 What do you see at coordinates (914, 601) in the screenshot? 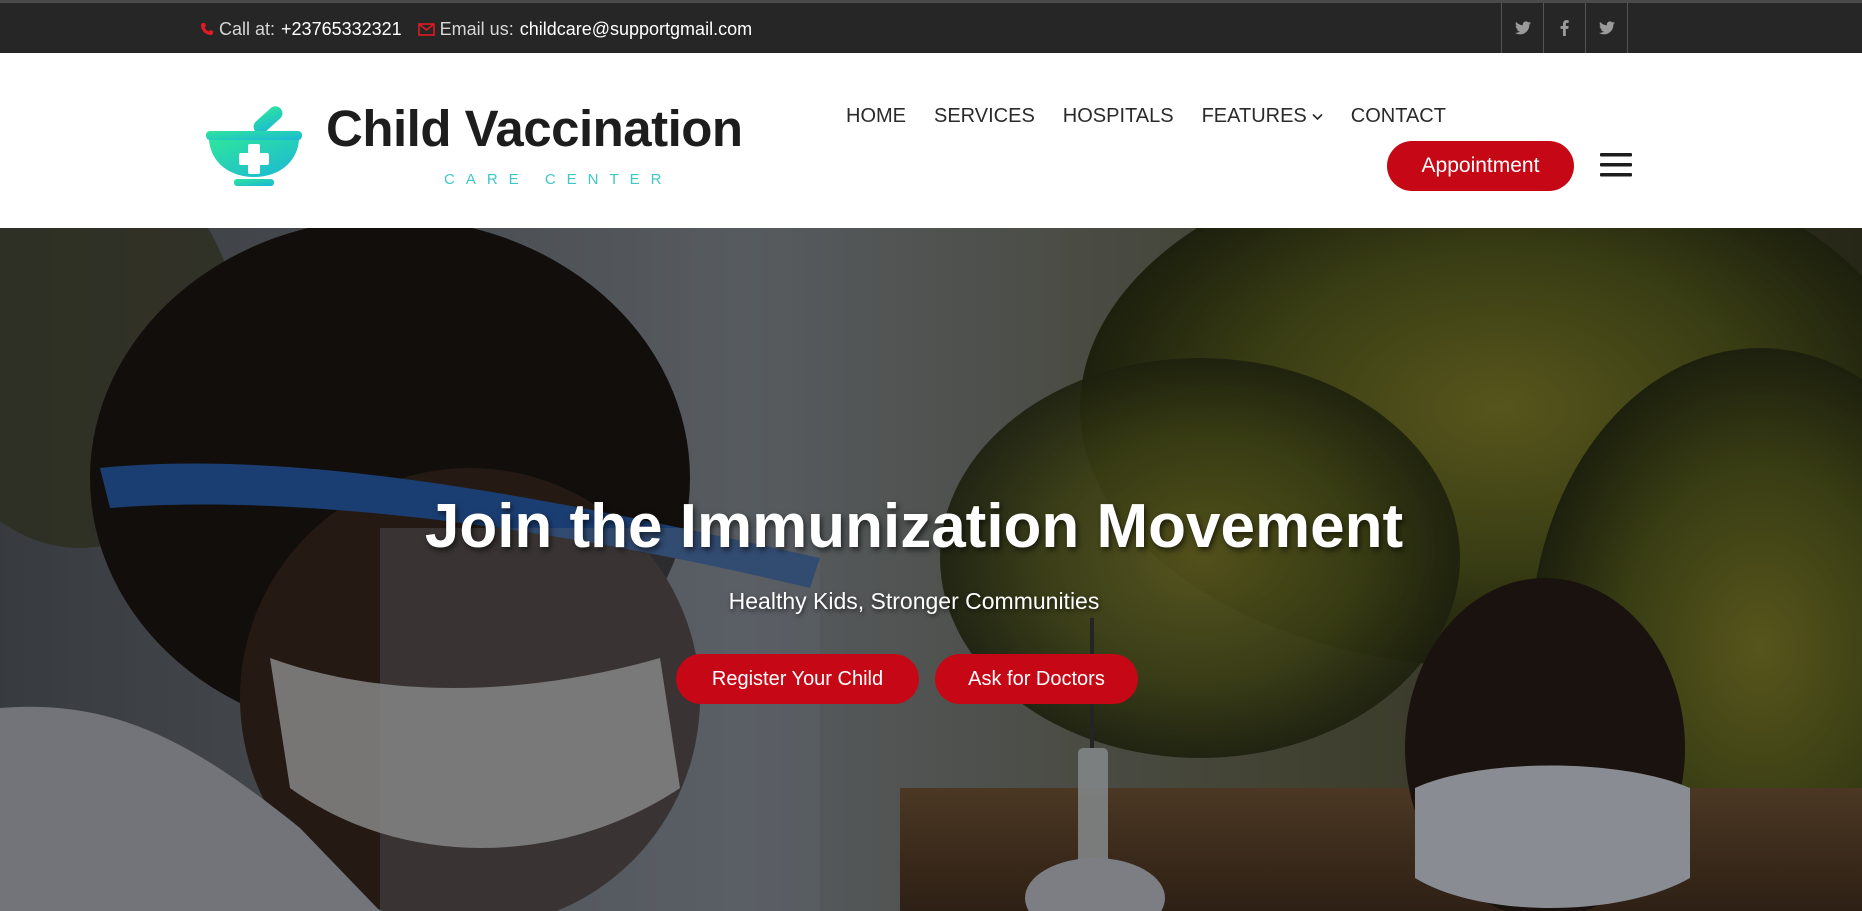
I see `hero-subtitle: Healthy Kids, Stronger Communities` at bounding box center [914, 601].